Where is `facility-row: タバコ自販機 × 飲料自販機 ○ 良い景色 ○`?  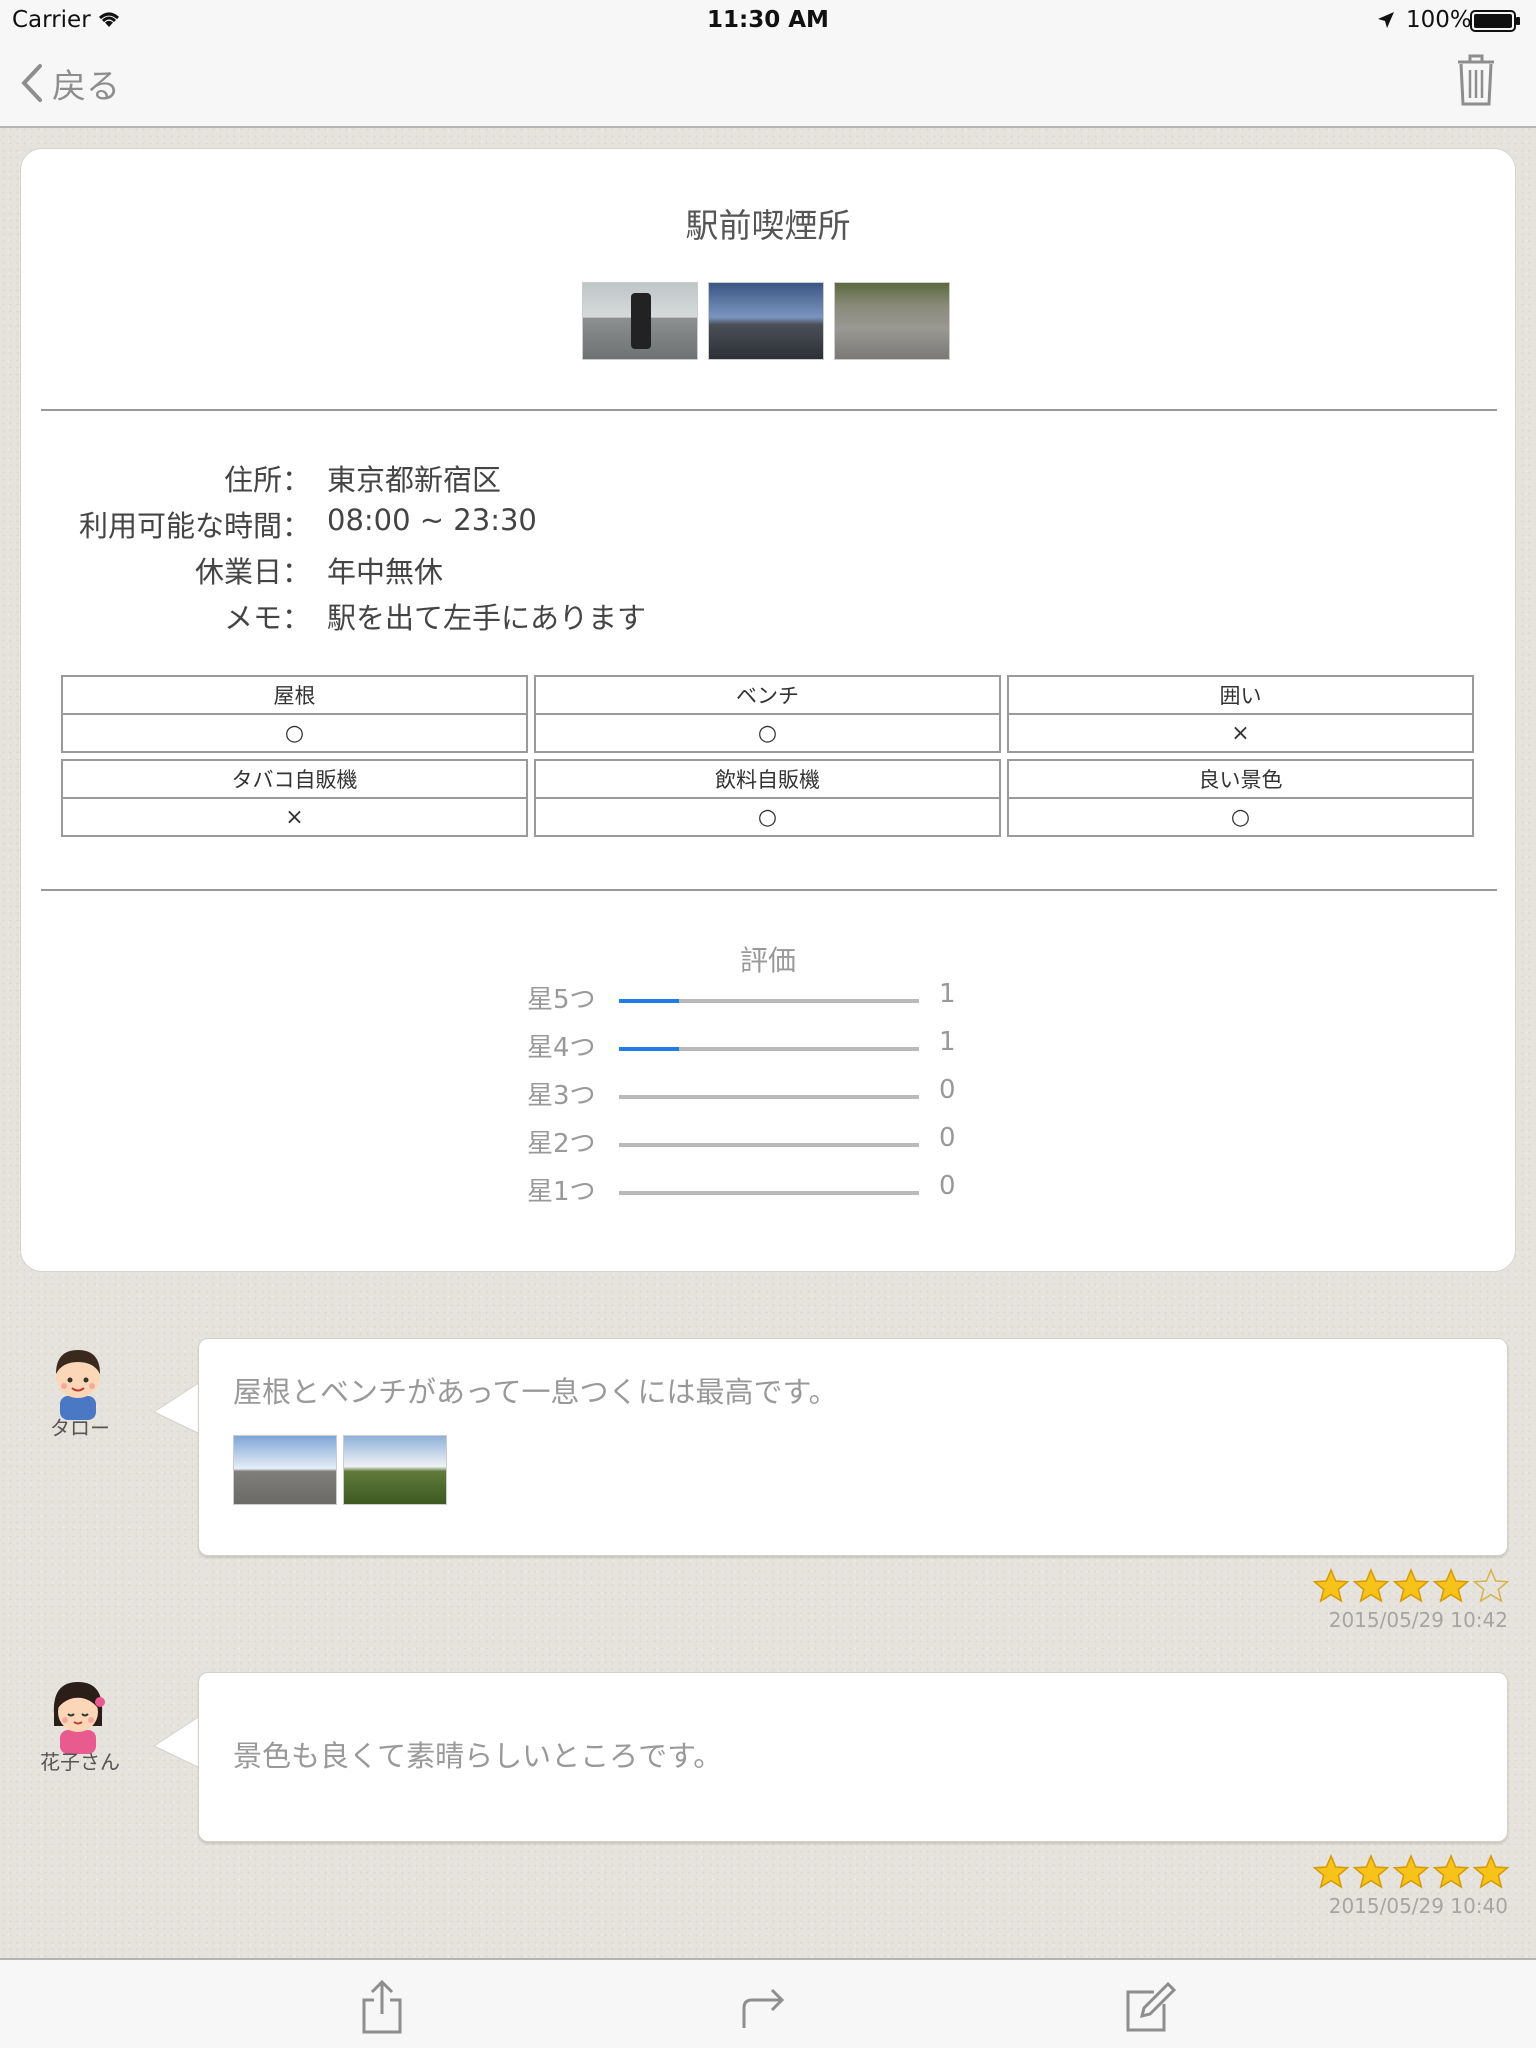 facility-row: タバコ自販機 × 飲料自販機 ○ 良い景色 ○ is located at coordinates (770, 798).